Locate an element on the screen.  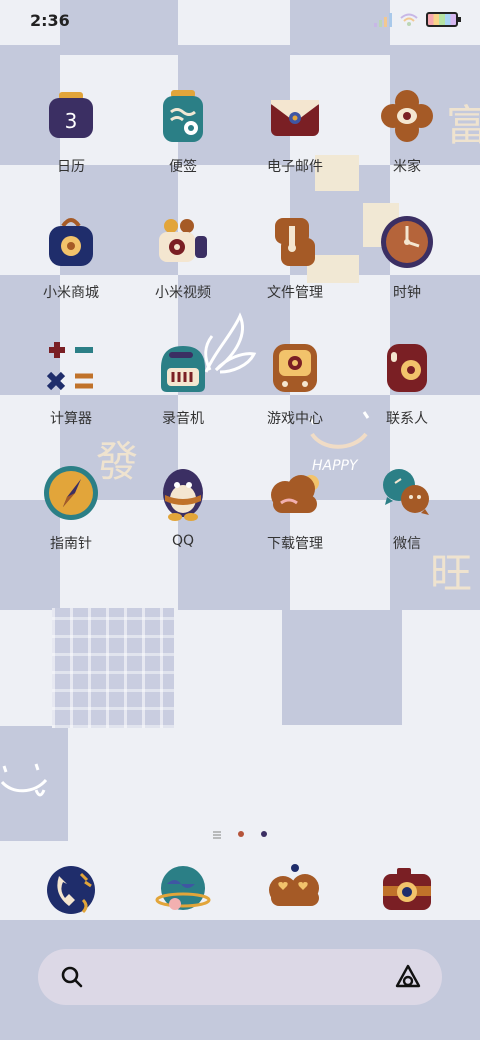
app-contacts: 联系人 is located at coordinates (407, 383).